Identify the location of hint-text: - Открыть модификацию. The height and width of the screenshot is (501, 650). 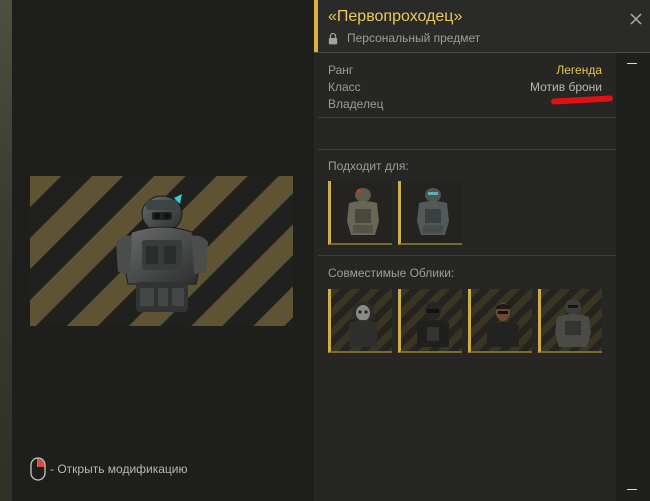
(119, 469).